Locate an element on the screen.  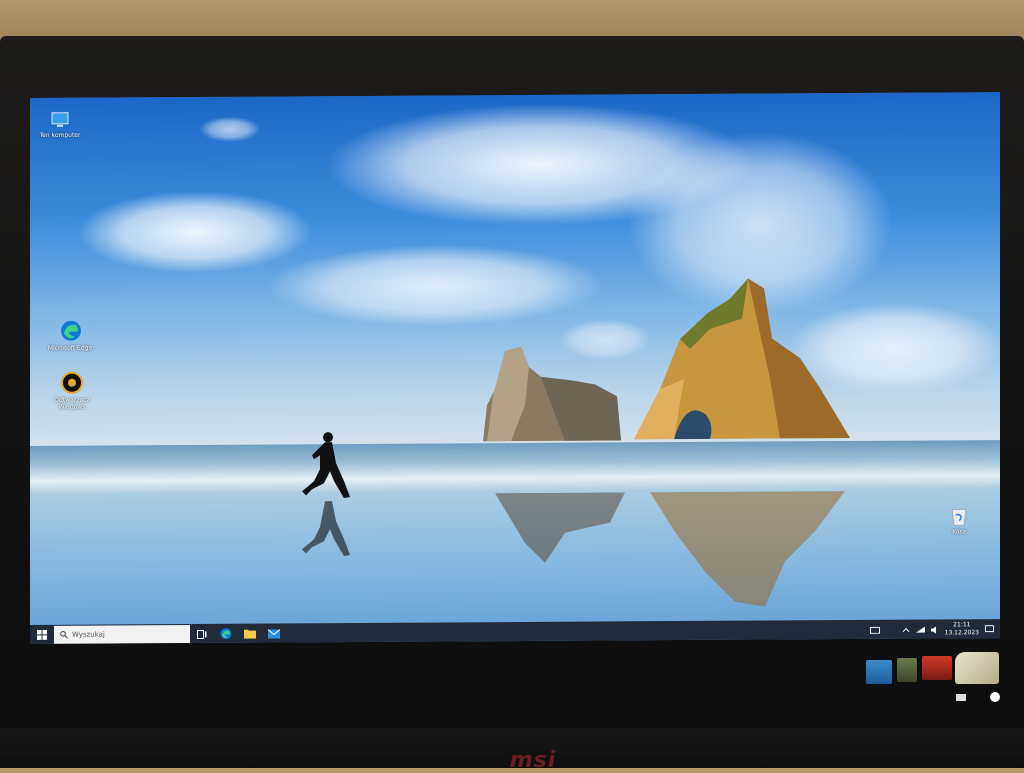
wallpaper-rock-left is located at coordinates (552, 394).